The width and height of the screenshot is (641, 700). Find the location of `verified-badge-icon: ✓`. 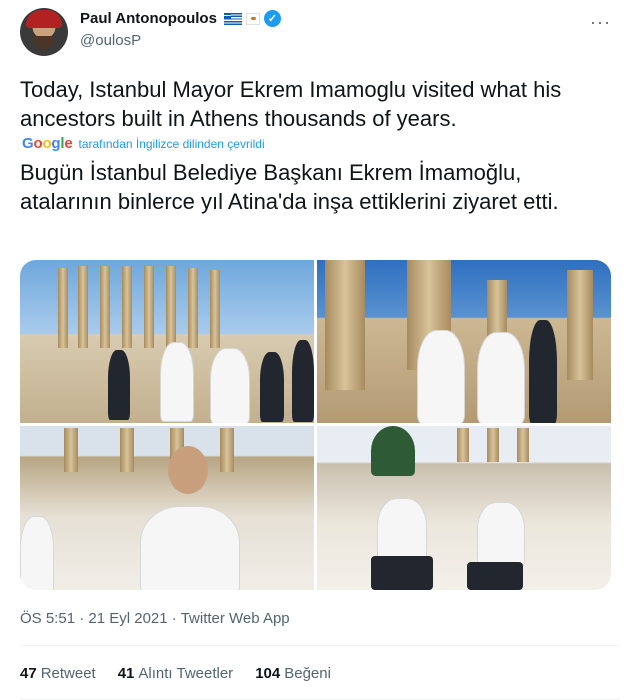

verified-badge-icon: ✓ is located at coordinates (272, 18).